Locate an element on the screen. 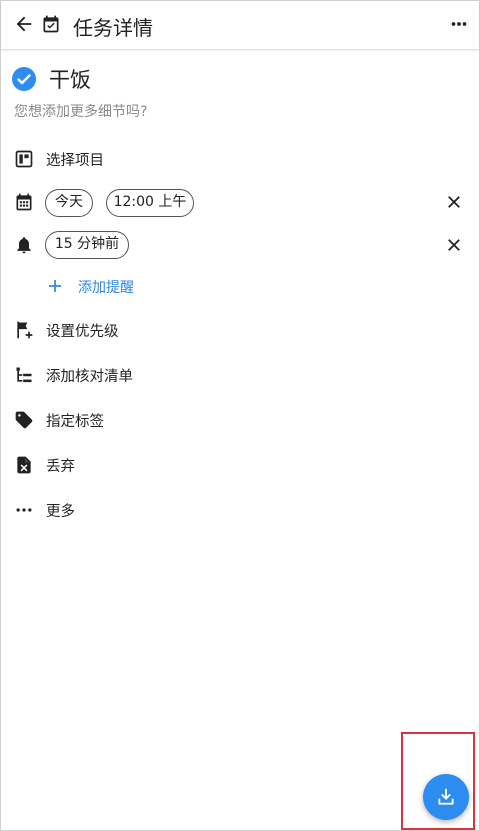 This screenshot has width=480, height=831. task-description-input: 您想添加更多细节吗? is located at coordinates (80, 111).